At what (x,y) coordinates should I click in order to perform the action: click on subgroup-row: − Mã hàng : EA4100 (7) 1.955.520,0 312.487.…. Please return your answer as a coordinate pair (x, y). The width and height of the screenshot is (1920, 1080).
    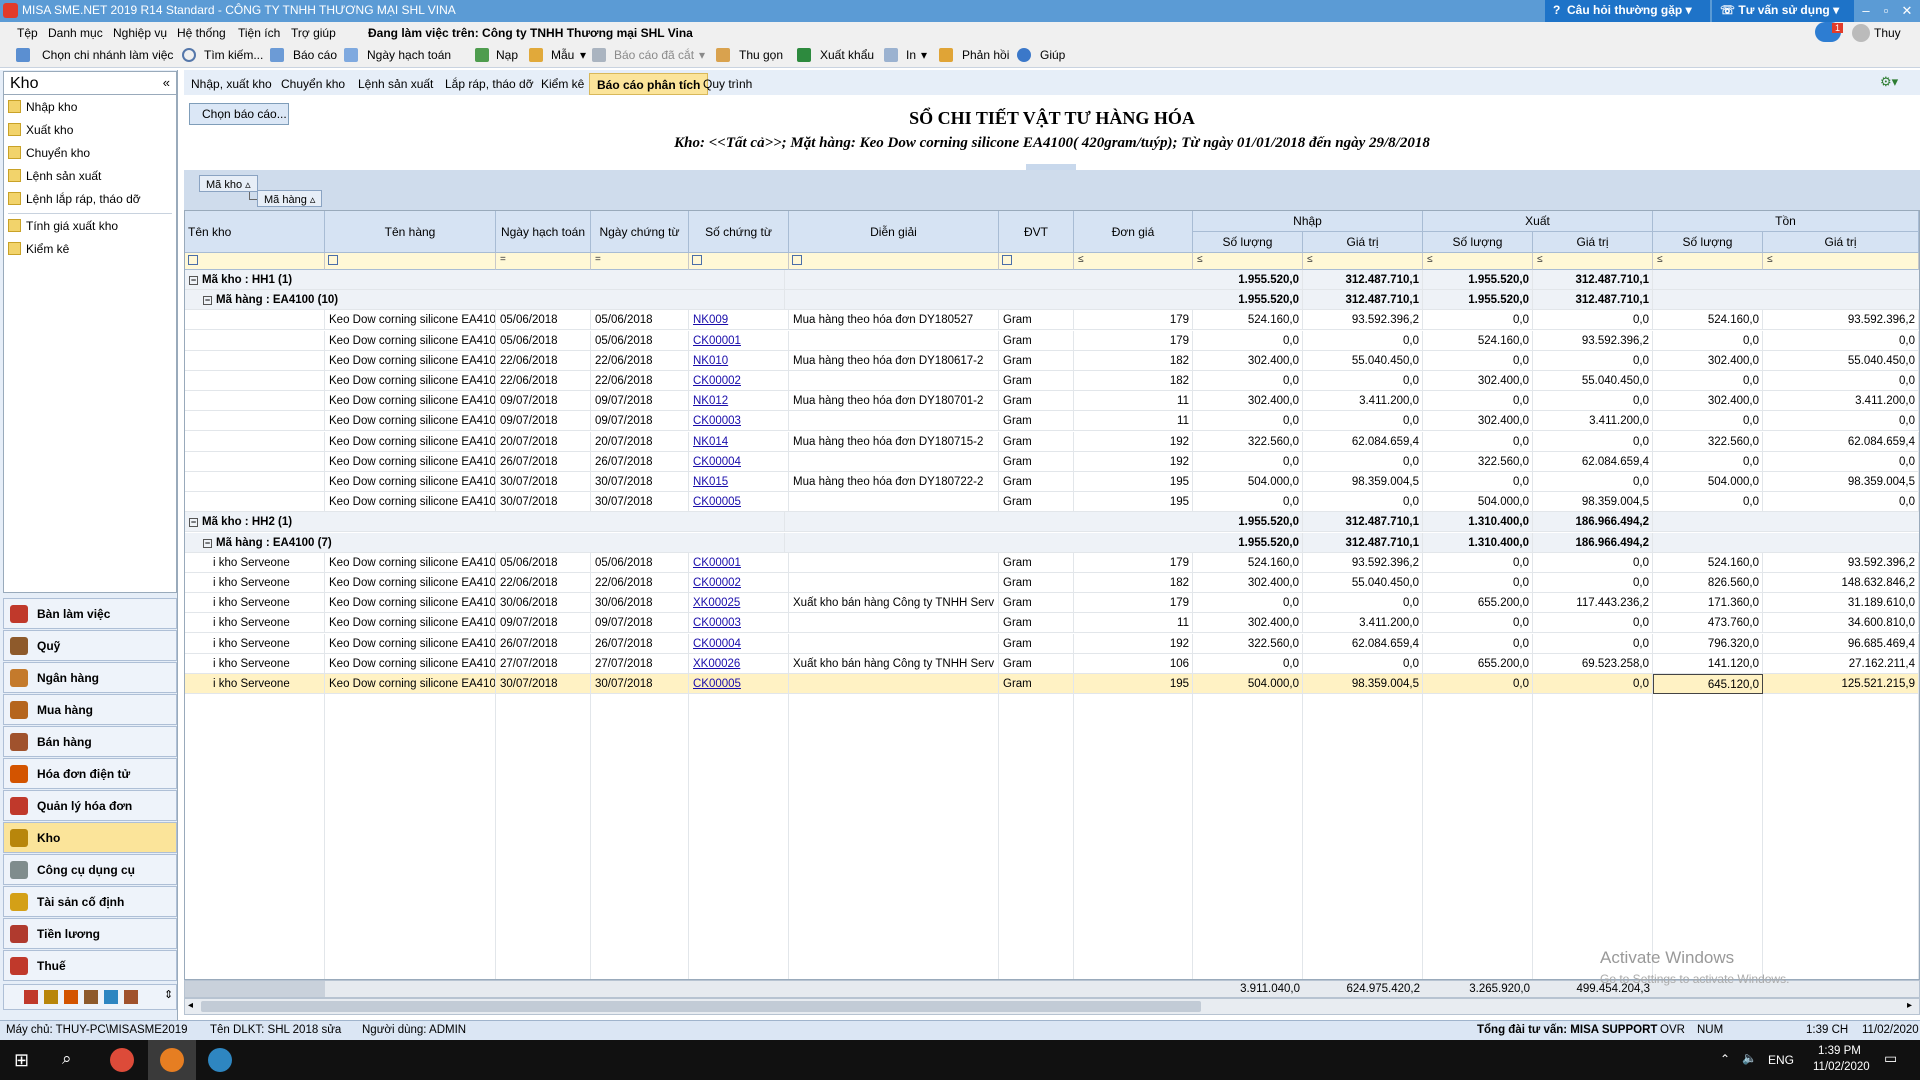
    Looking at the image, I should click on (1052, 542).